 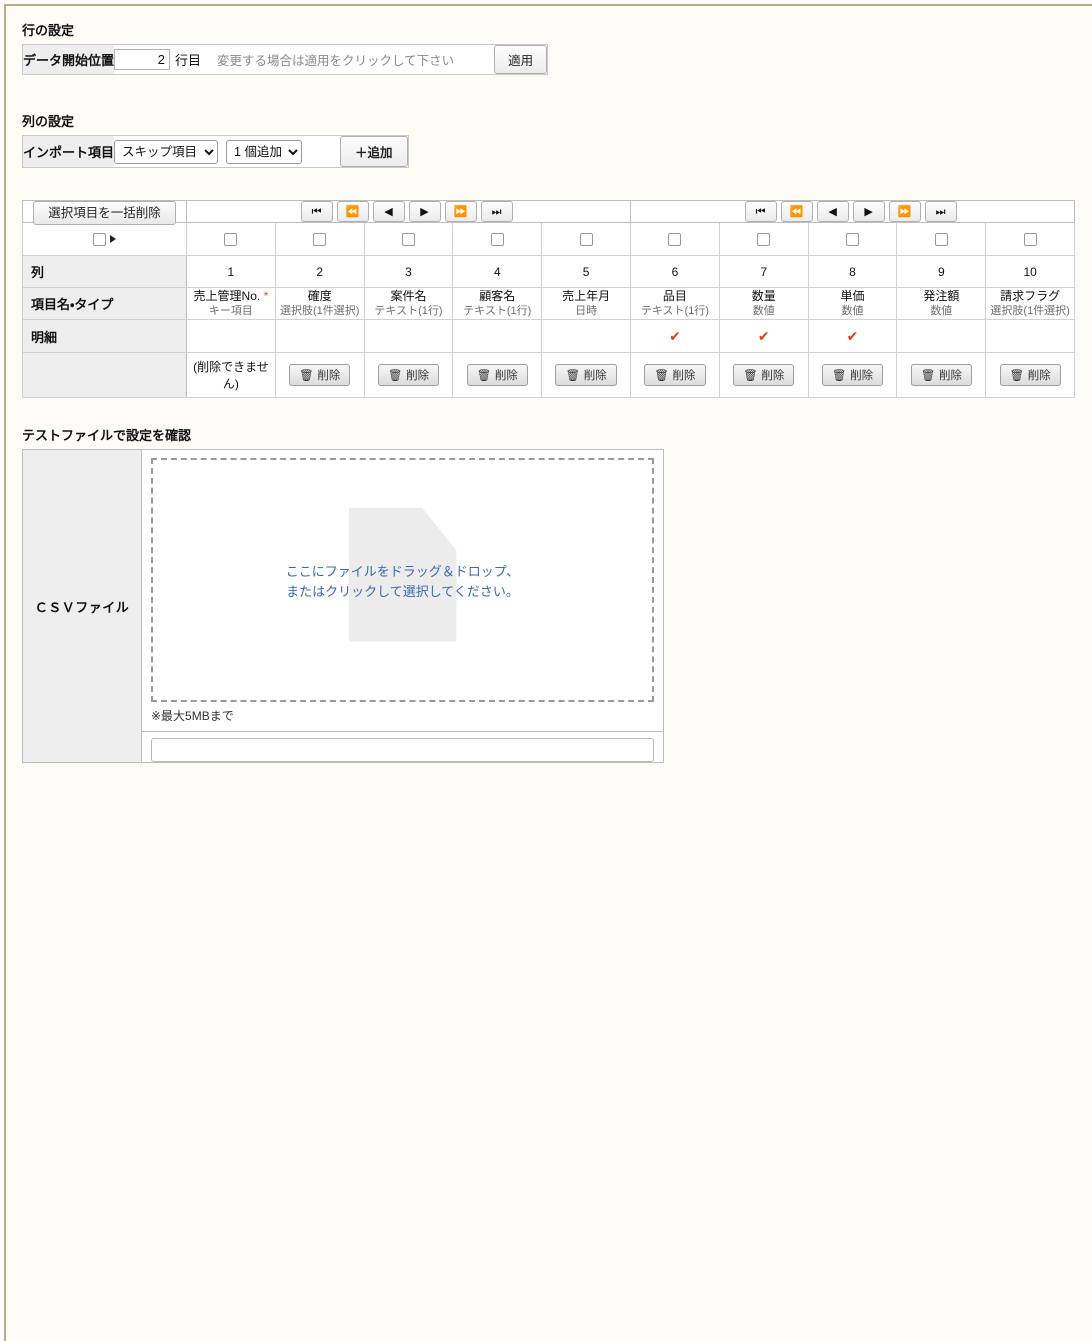 I want to click on column-3-checkbox, so click(x=408, y=240).